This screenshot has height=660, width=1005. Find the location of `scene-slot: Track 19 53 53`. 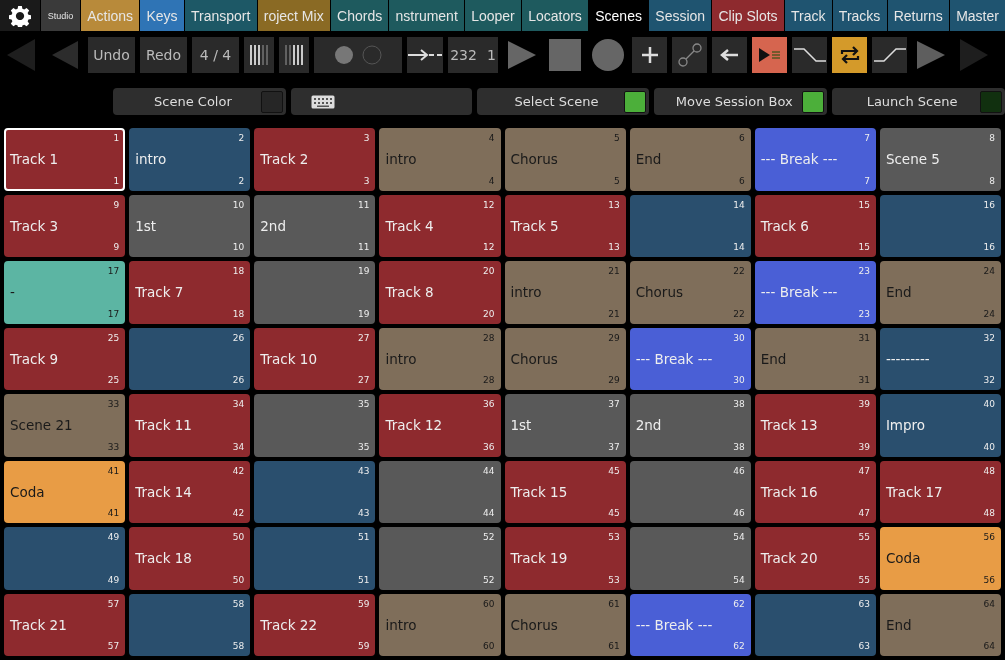

scene-slot: Track 19 53 53 is located at coordinates (565, 558).